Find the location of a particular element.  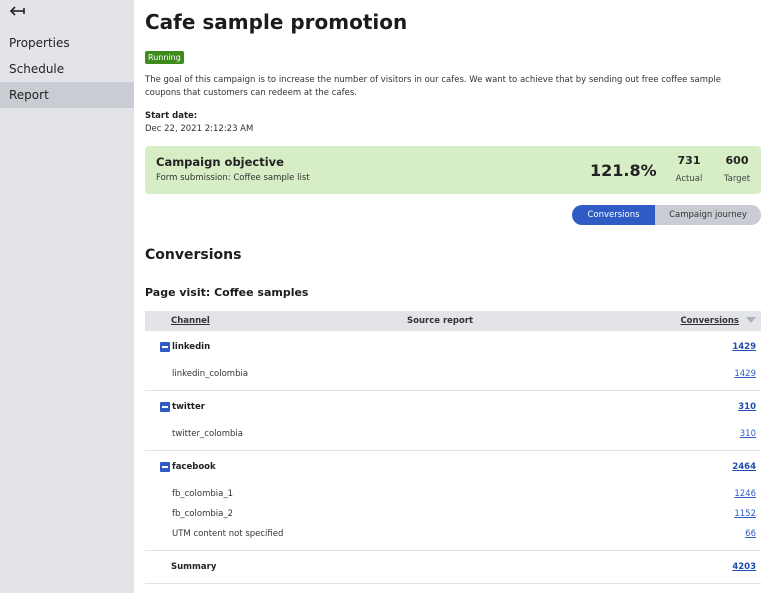

table-row: UTM content not specified 66 is located at coordinates (453, 534).